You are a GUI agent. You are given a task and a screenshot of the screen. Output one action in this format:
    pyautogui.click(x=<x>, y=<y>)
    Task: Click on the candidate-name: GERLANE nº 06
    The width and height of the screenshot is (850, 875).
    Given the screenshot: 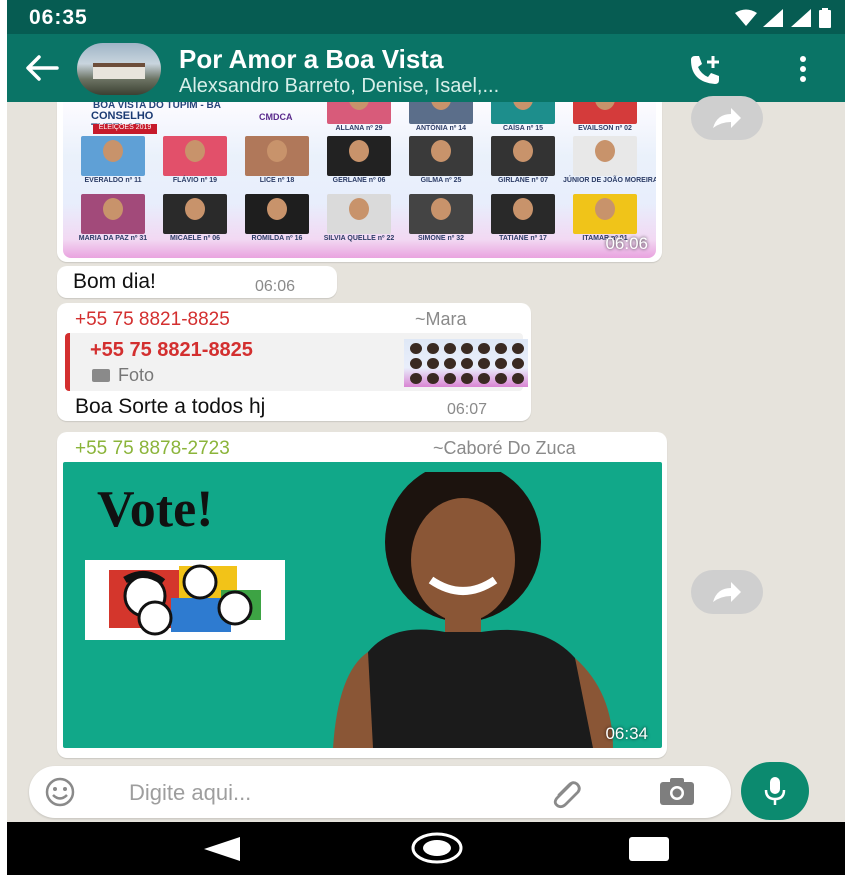 What is the action you would take?
    pyautogui.click(x=359, y=180)
    